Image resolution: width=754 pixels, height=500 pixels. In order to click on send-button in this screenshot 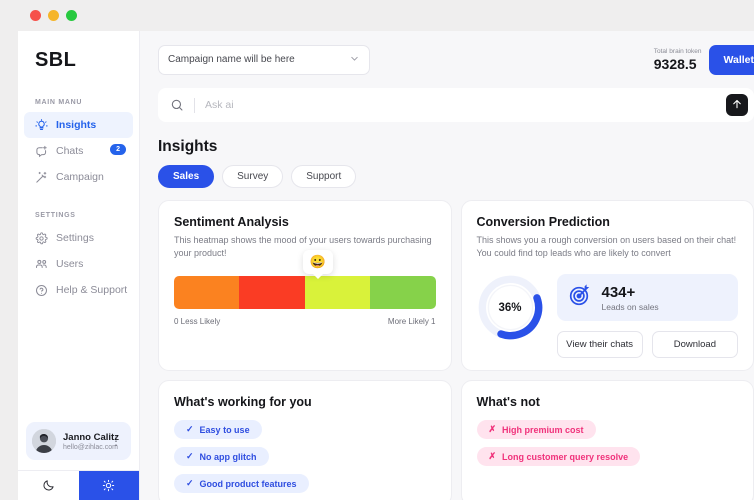, I will do `click(737, 105)`.